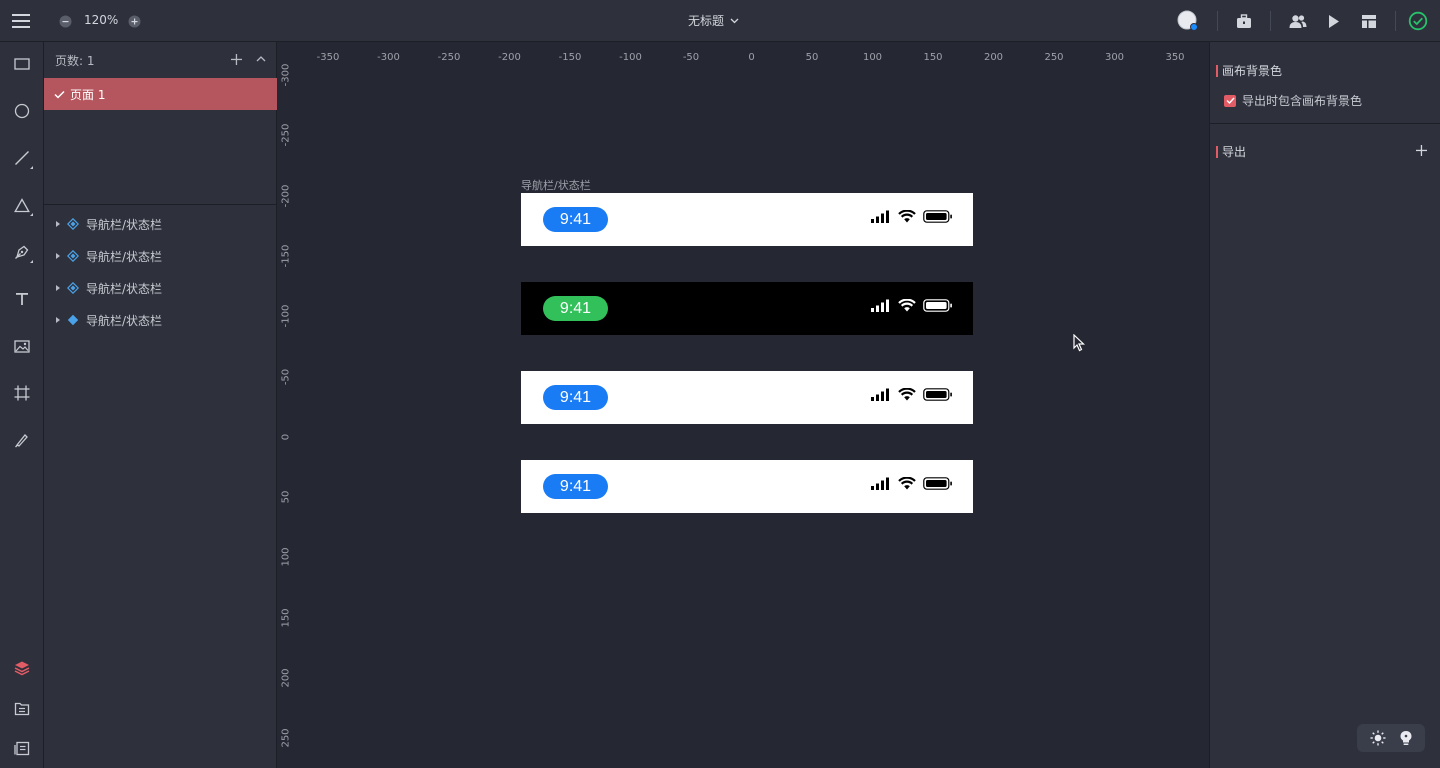 The width and height of the screenshot is (1440, 768). What do you see at coordinates (1252, 71) in the screenshot?
I see `section-title: 画布背景色` at bounding box center [1252, 71].